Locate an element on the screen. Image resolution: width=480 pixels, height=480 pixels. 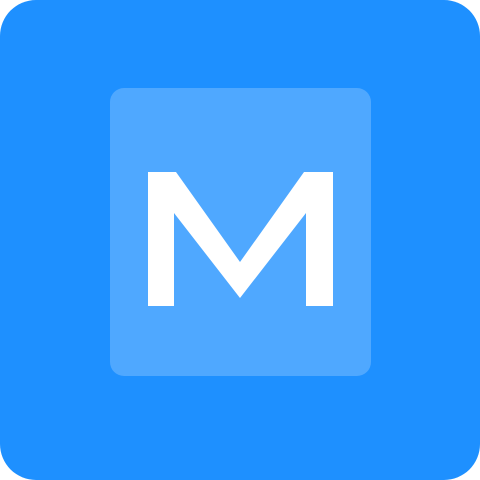
m-letter-shape is located at coordinates (240, 239).